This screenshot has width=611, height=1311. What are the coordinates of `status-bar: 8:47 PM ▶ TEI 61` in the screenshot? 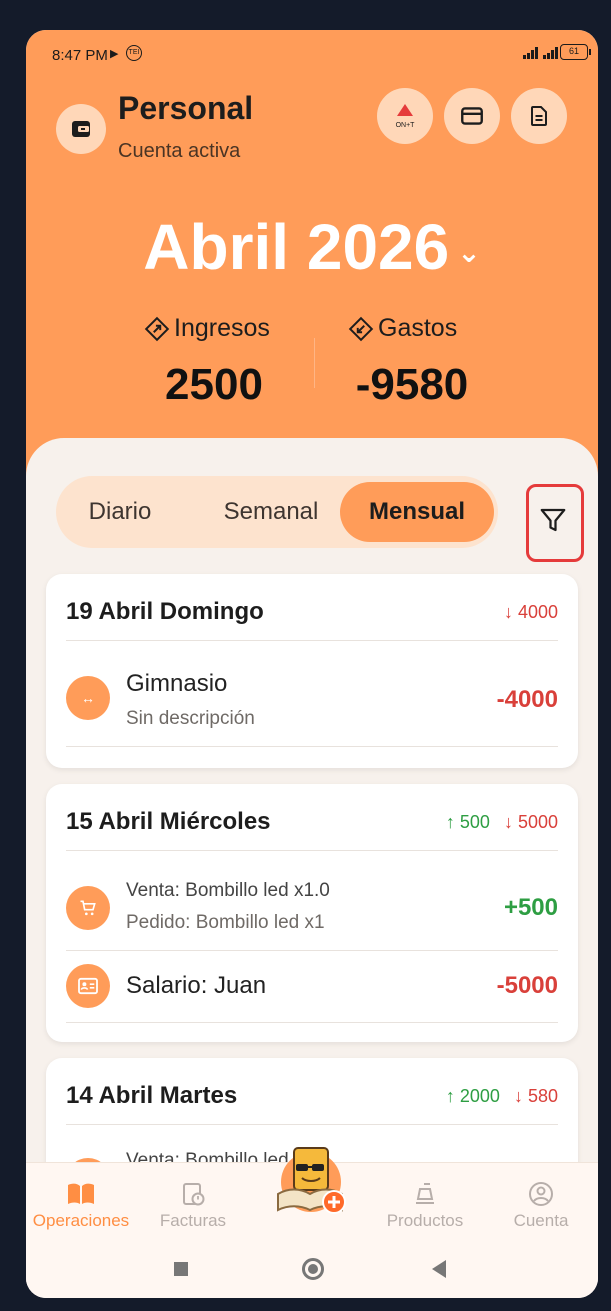 It's located at (312, 55).